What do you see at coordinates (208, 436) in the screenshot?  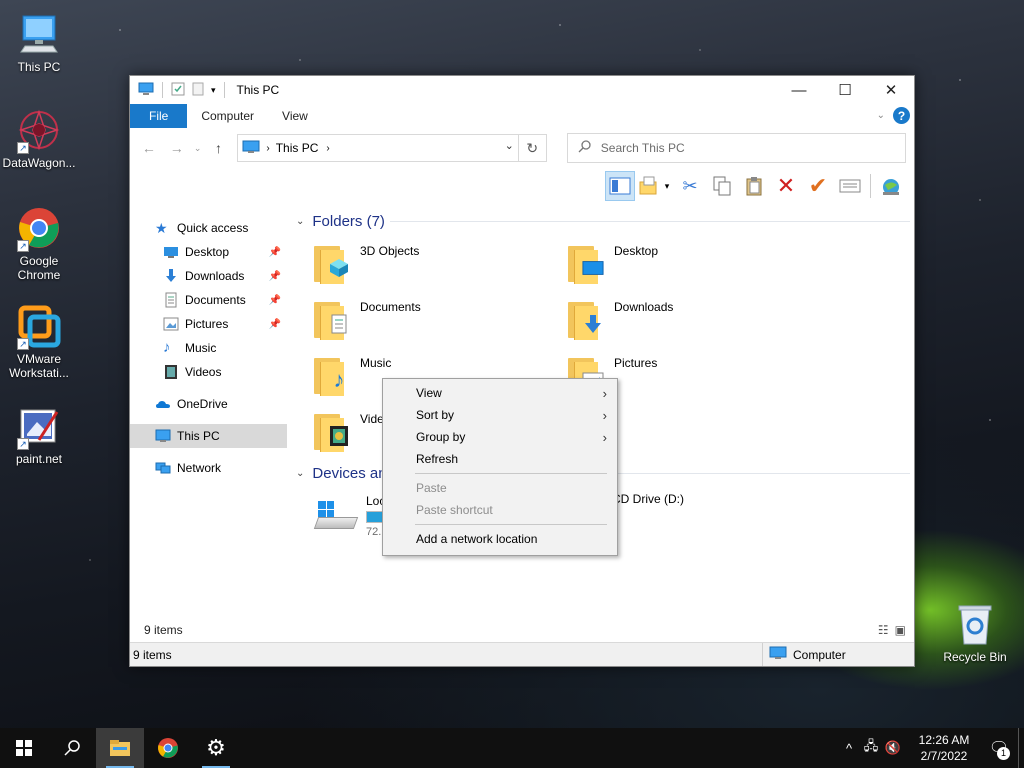 I see `nav-this-pc: This PC` at bounding box center [208, 436].